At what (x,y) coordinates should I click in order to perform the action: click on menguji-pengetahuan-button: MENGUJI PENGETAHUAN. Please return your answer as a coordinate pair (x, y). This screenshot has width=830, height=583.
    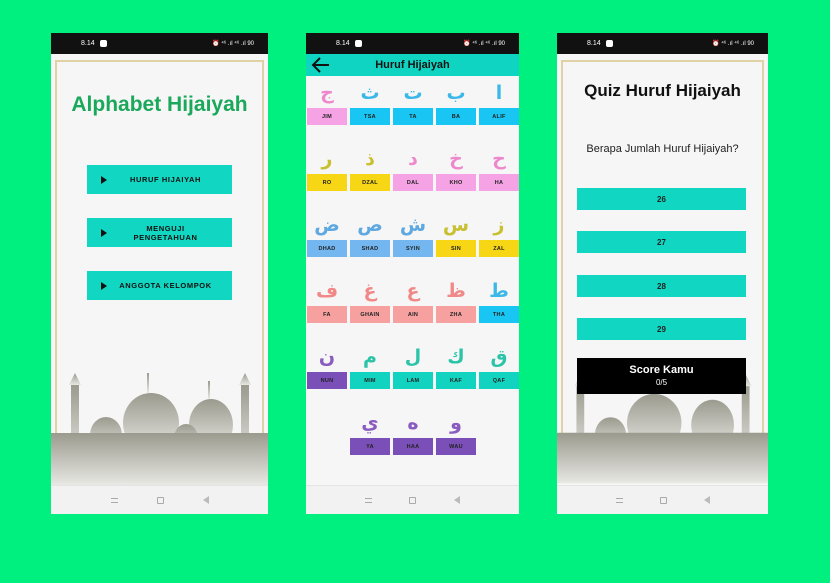
    Looking at the image, I should click on (159, 232).